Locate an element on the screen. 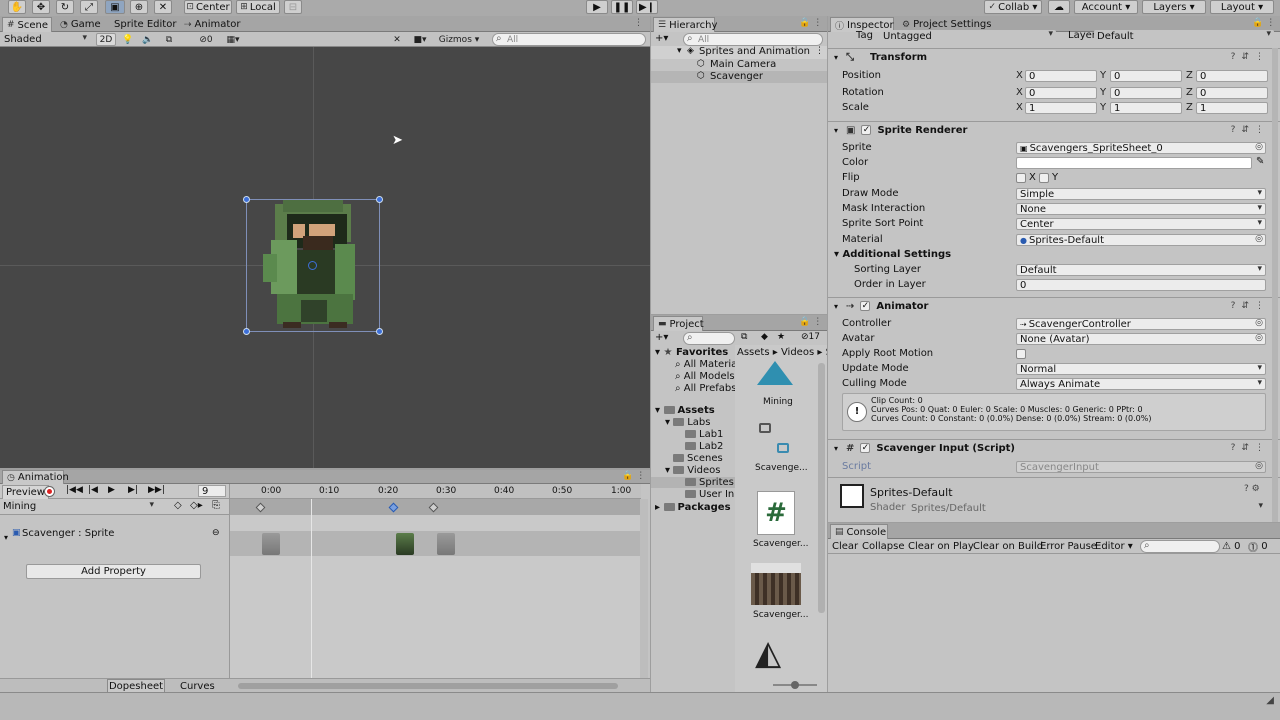  sorting-layer-dropdown: Default is located at coordinates (1141, 270).